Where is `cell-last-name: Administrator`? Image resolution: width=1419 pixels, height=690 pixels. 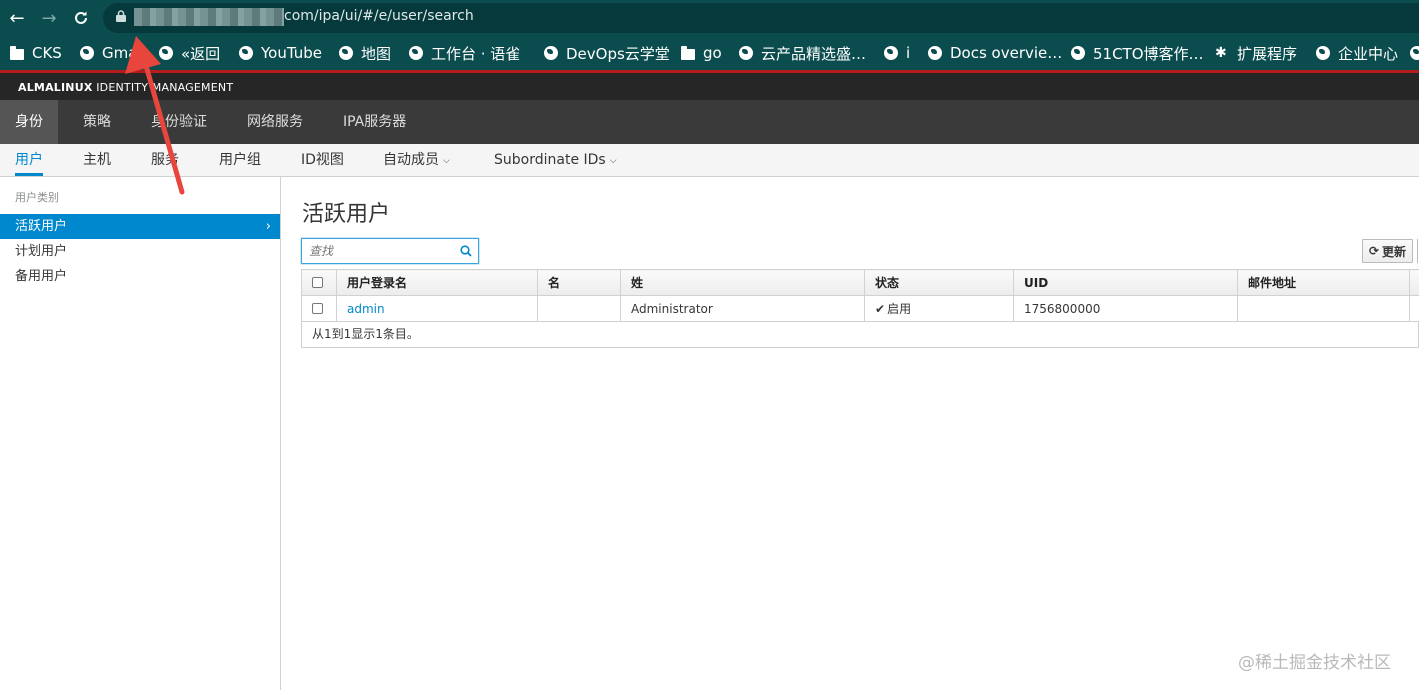 cell-last-name: Administrator is located at coordinates (742, 308).